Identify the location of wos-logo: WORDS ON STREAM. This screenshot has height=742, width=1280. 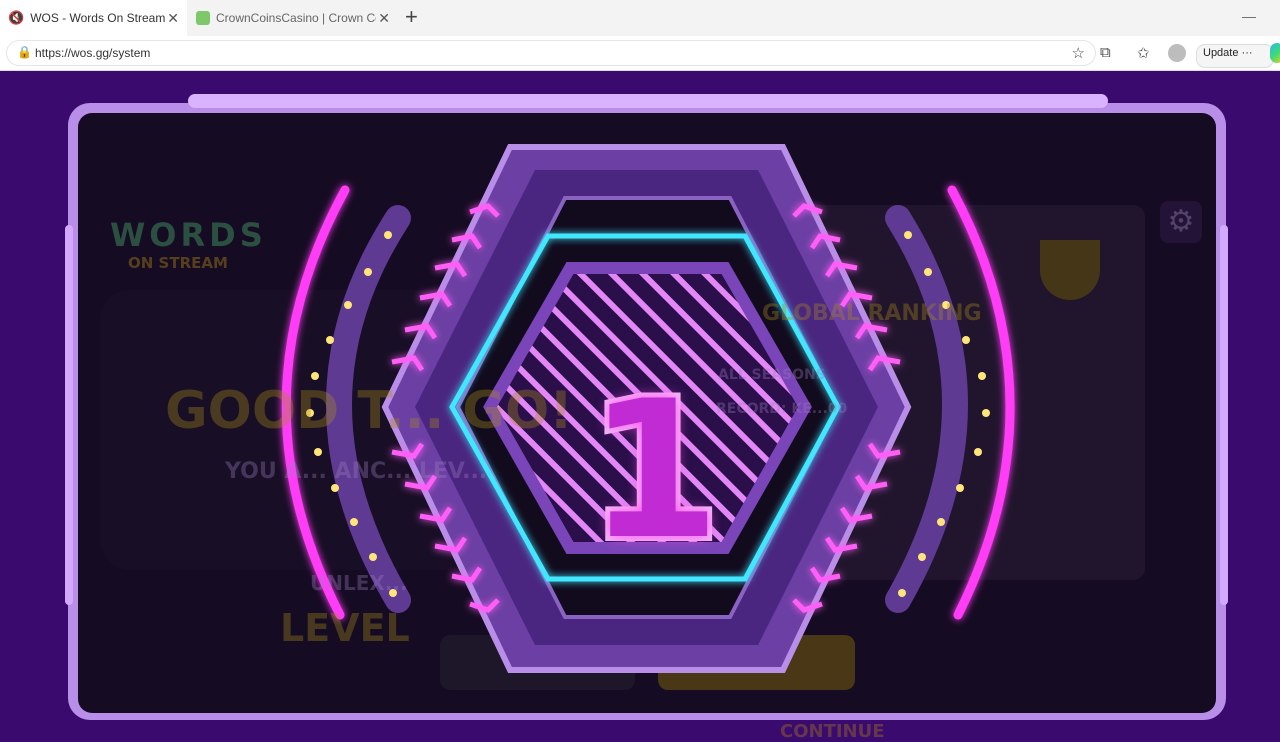
(188, 244).